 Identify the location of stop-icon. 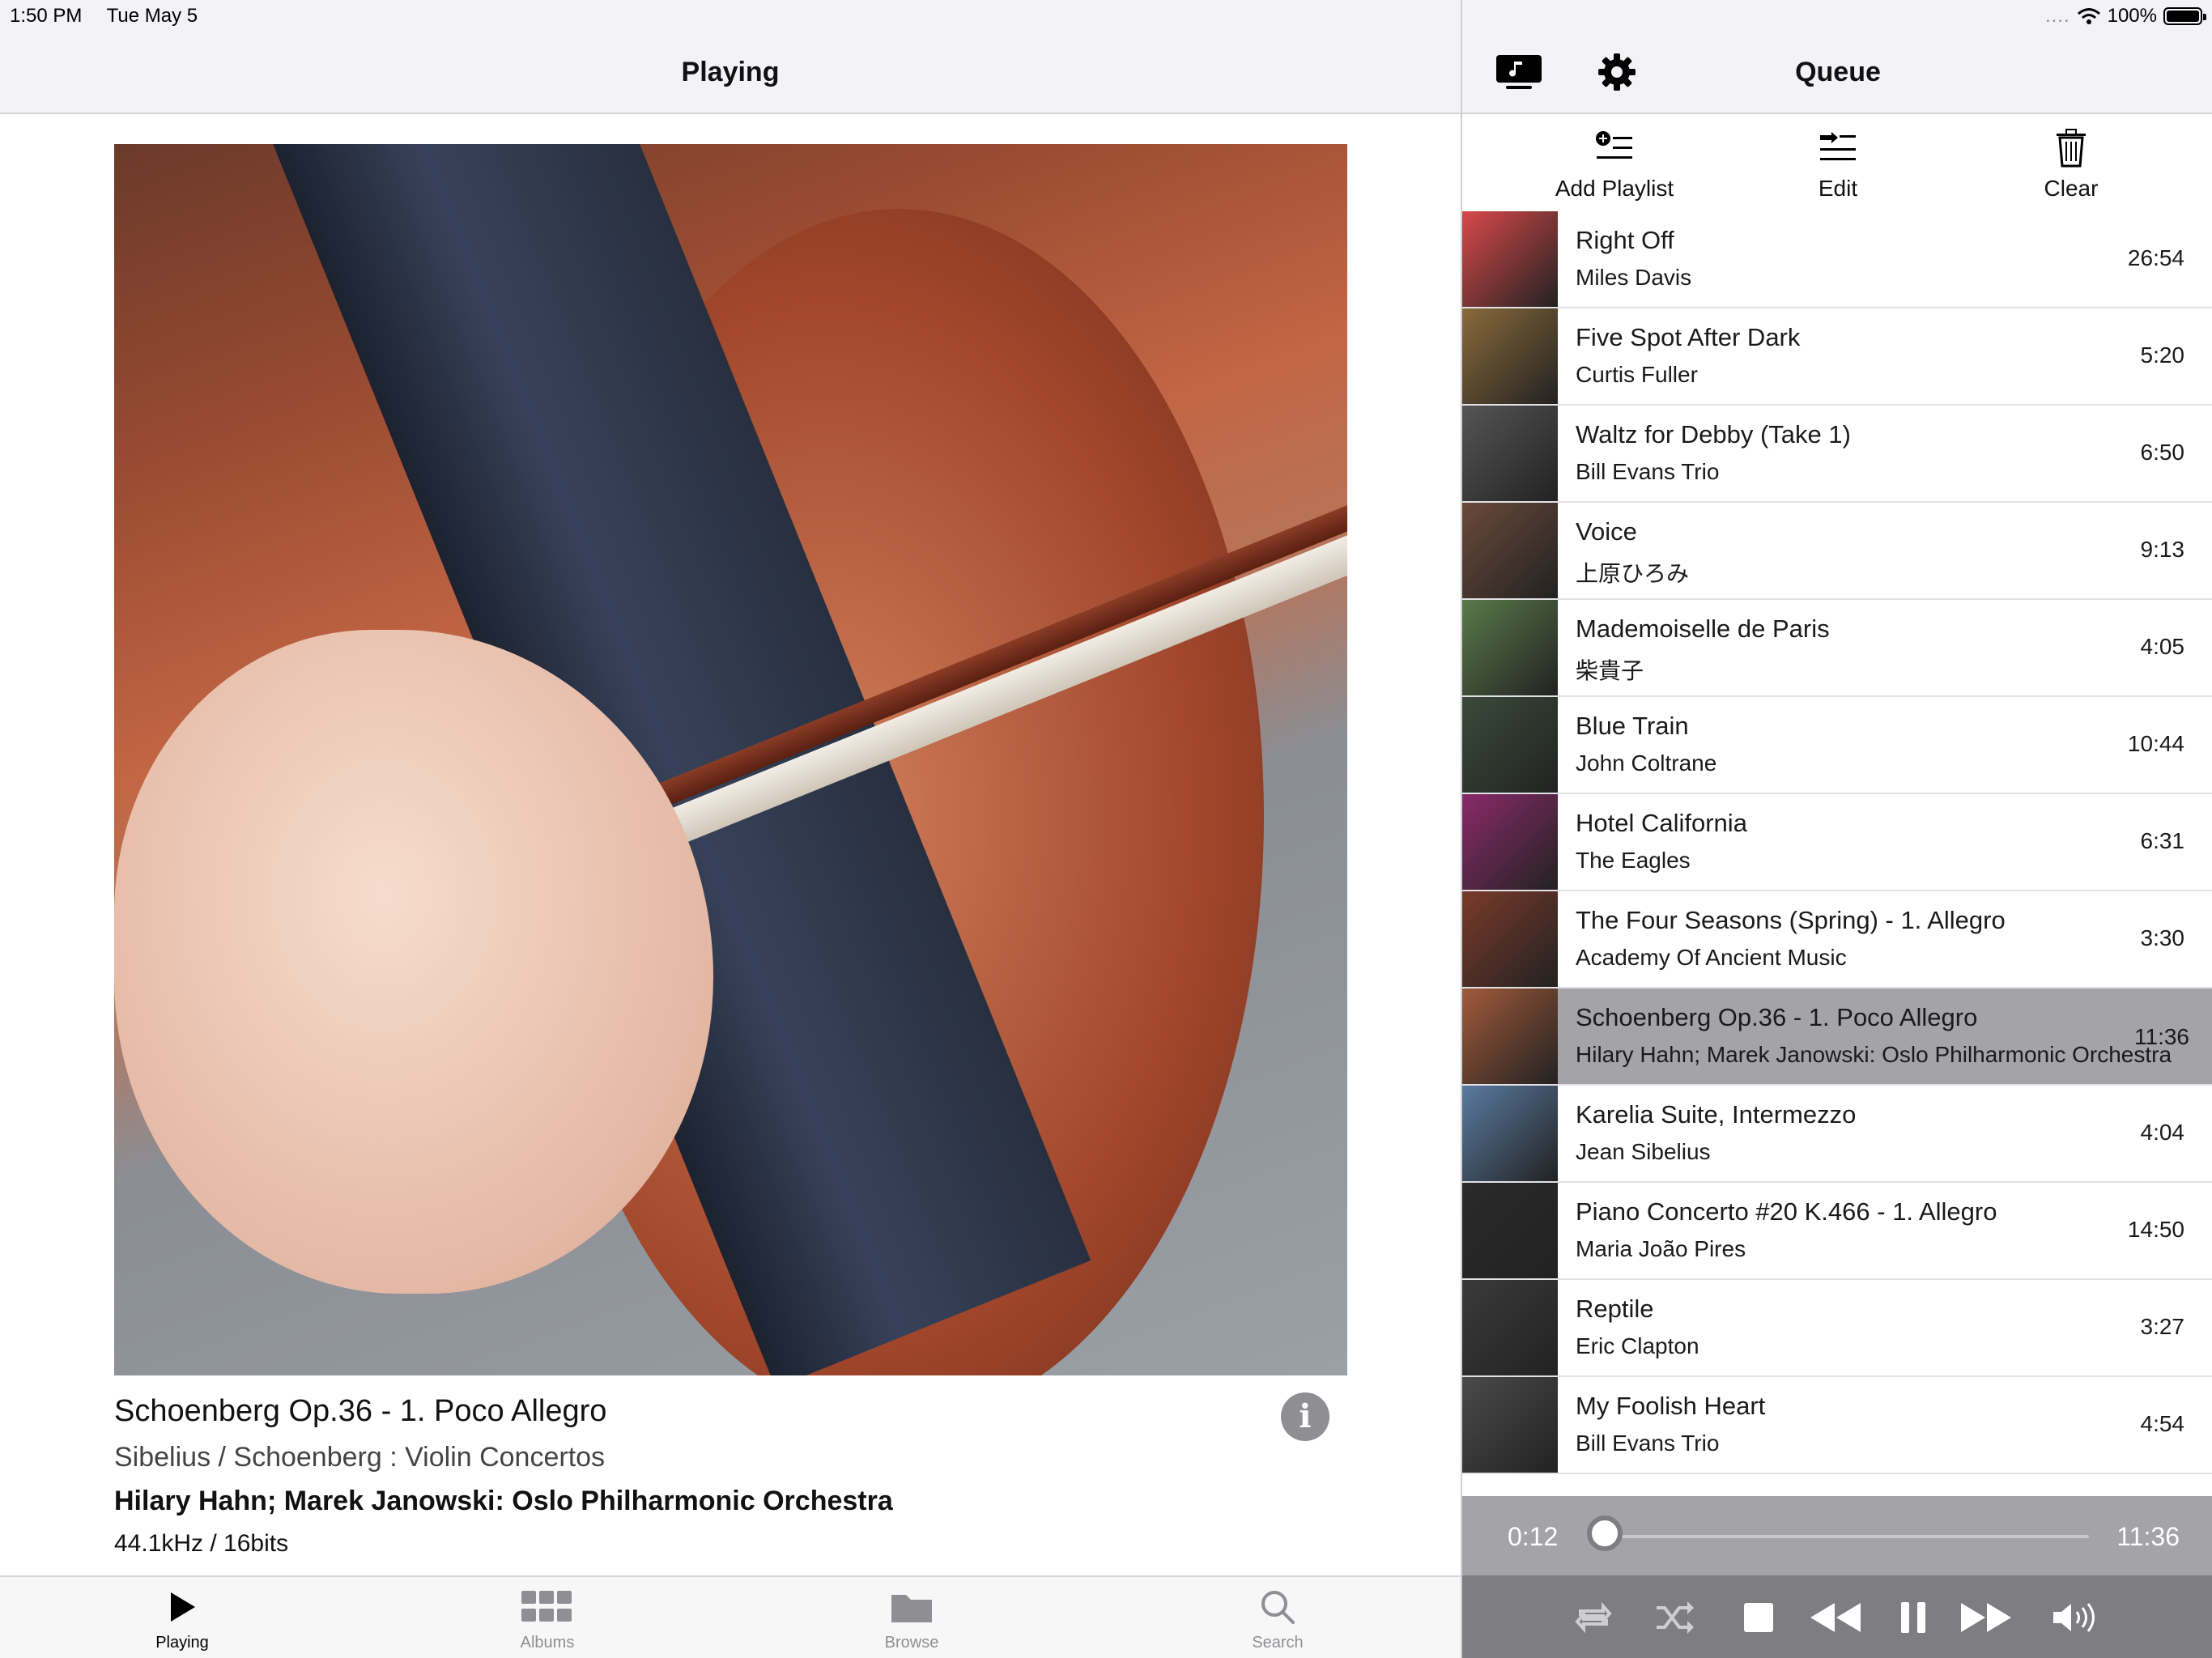
(1759, 1617).